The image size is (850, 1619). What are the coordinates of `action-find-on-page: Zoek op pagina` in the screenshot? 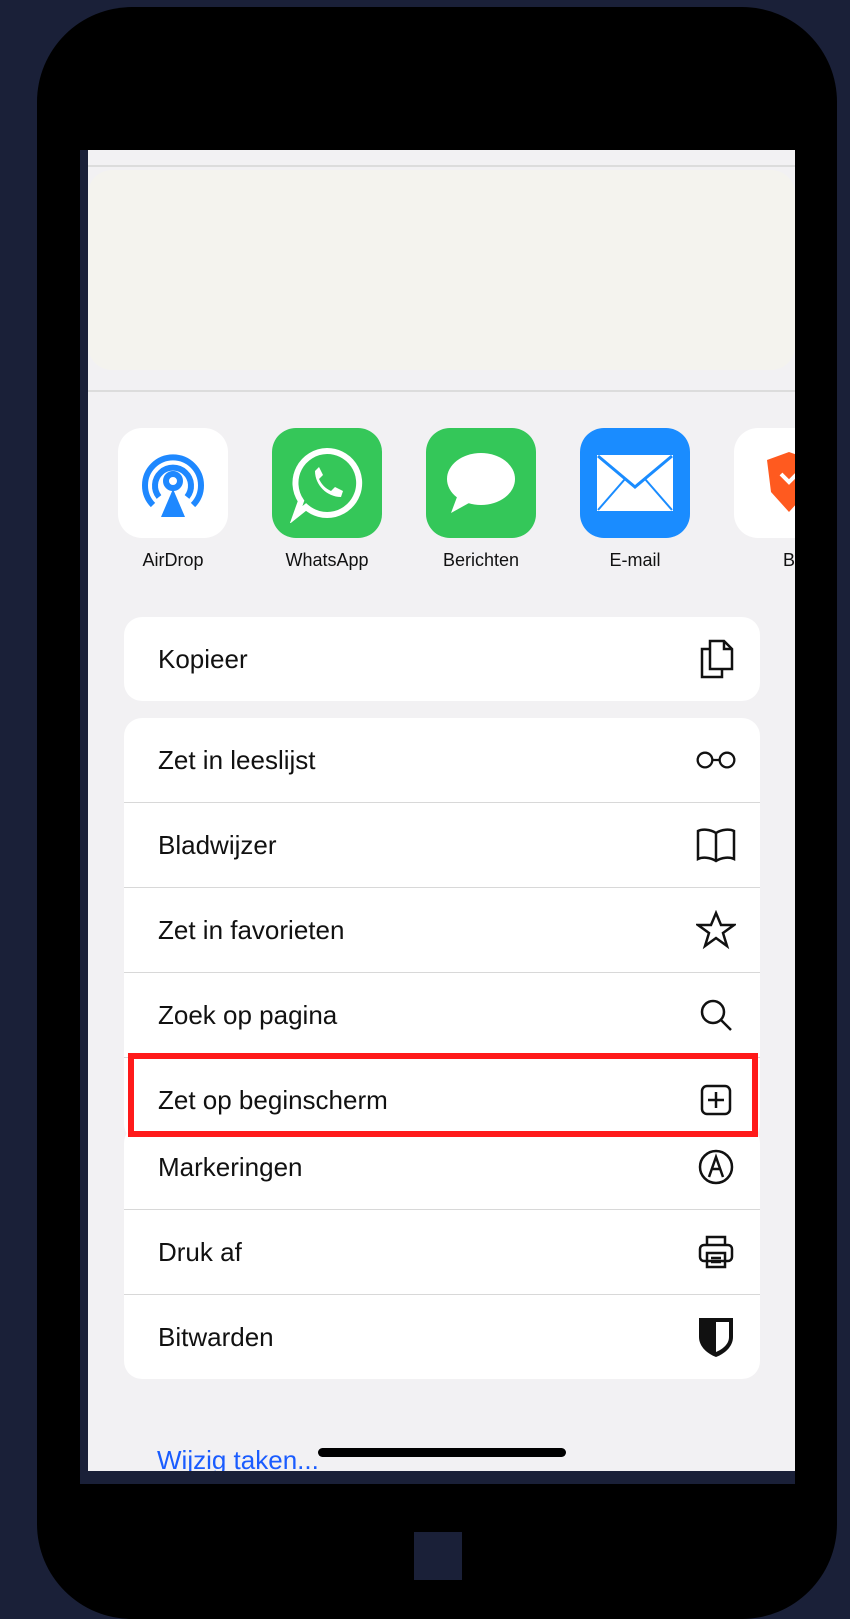 It's located at (442, 1014).